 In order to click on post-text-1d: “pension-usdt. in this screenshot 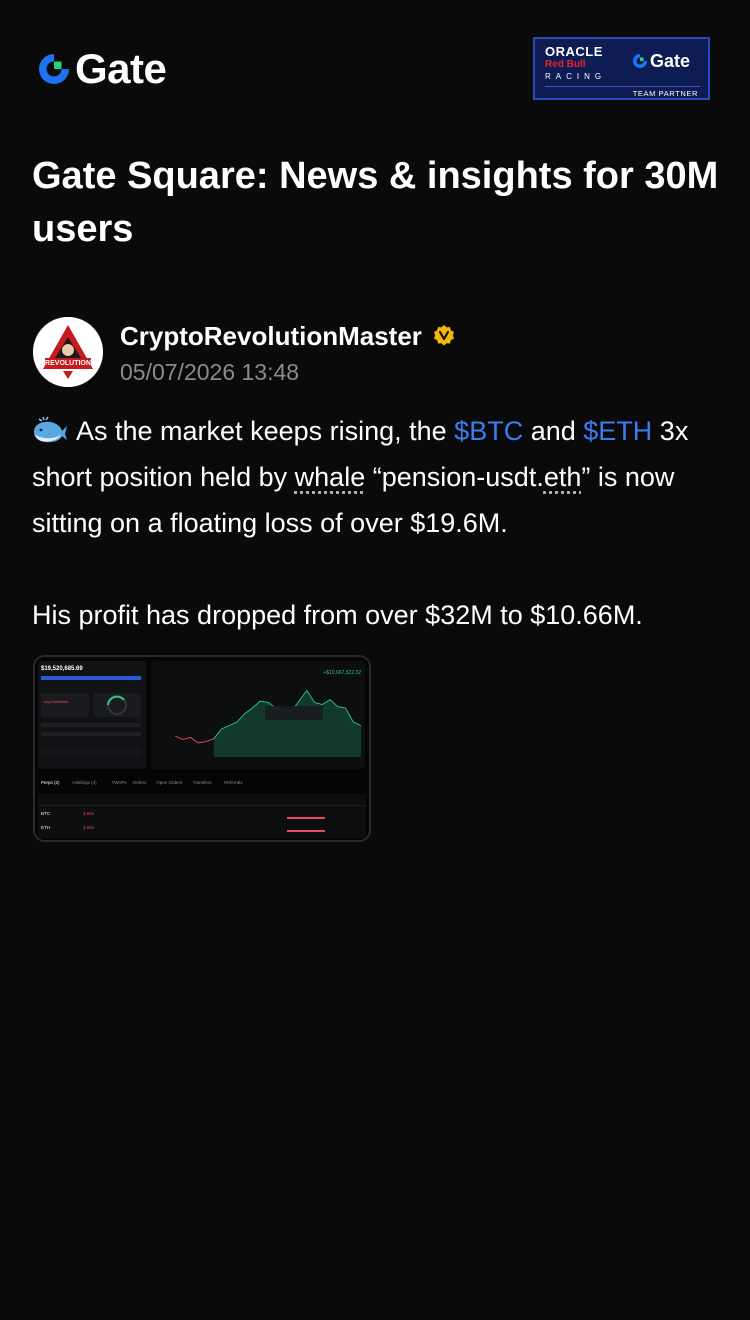, I will do `click(454, 477)`.